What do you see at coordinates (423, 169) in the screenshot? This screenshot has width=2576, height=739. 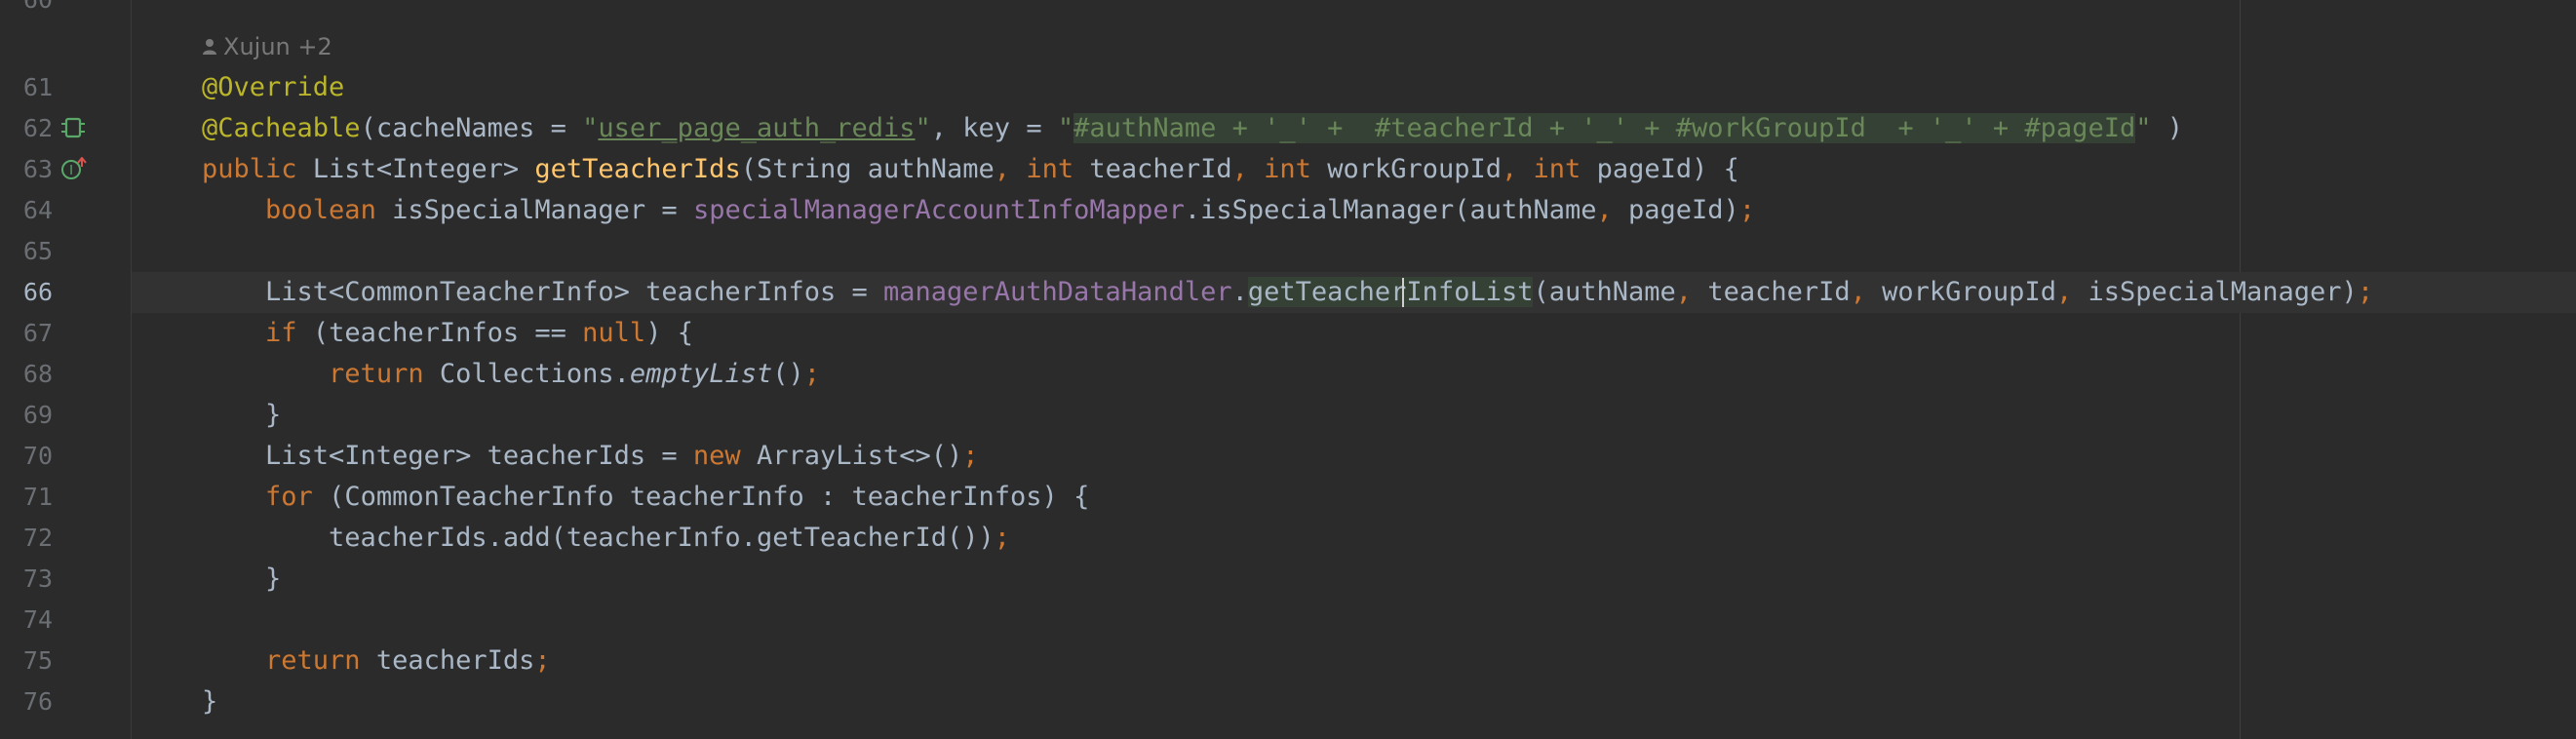 I see `code-token: List<Integer>` at bounding box center [423, 169].